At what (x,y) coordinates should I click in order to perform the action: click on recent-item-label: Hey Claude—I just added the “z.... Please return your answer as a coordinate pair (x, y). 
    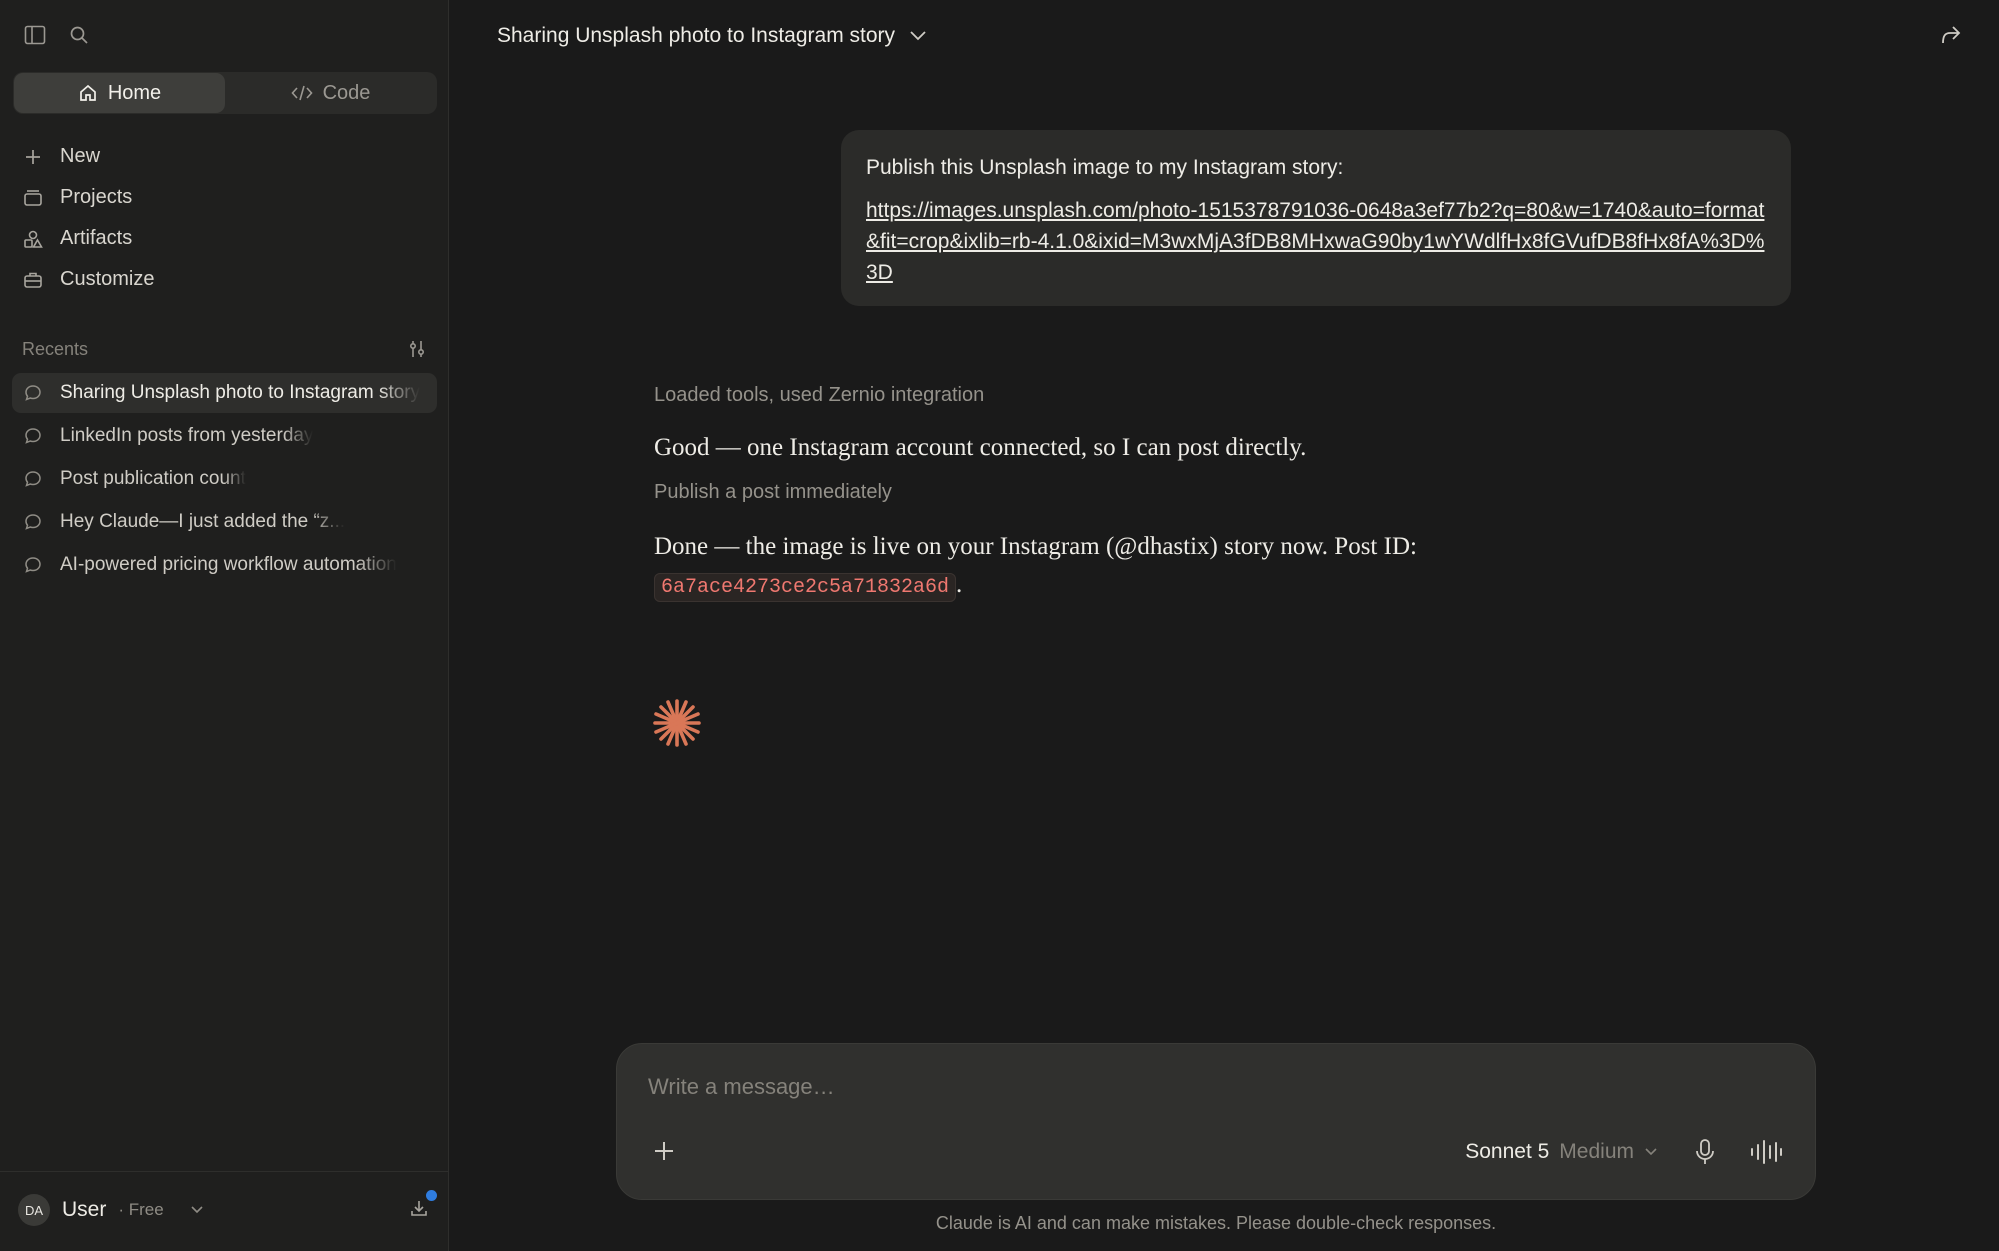
    Looking at the image, I should click on (203, 521).